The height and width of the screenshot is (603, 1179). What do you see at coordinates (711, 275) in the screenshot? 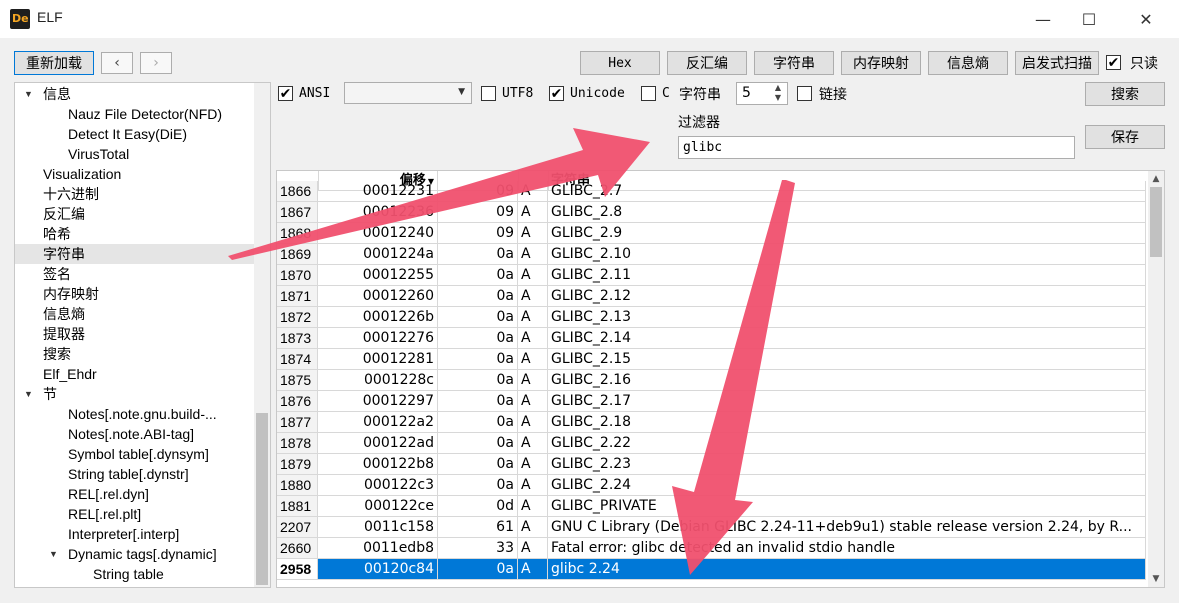
I see `table-row: 1870 00012255 0a A GLIBC_2.11` at bounding box center [711, 275].